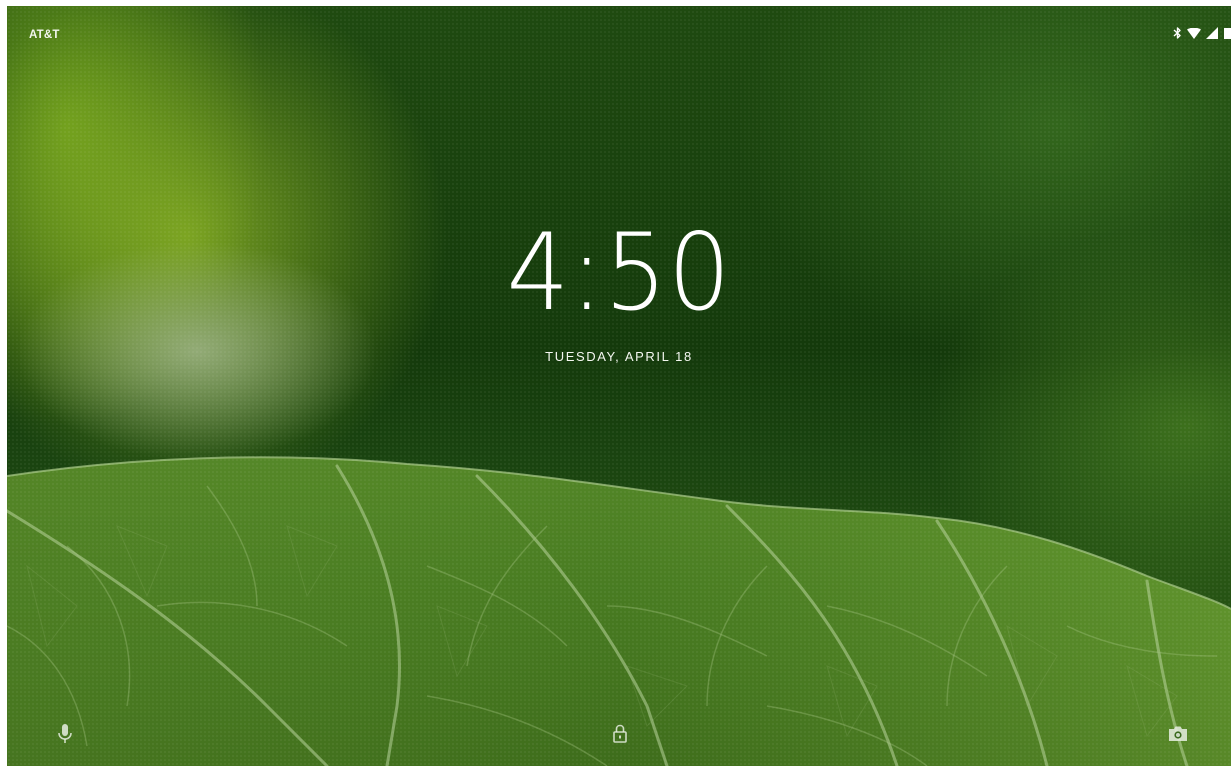 The height and width of the screenshot is (772, 1231). Describe the element at coordinates (619, 23) in the screenshot. I see `status-bar: AT&T` at that location.